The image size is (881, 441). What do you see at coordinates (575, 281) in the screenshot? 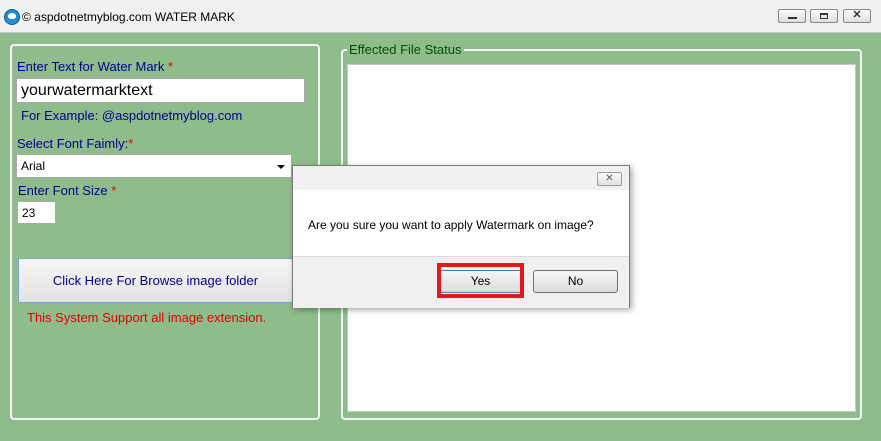
I see `no-button: No` at bounding box center [575, 281].